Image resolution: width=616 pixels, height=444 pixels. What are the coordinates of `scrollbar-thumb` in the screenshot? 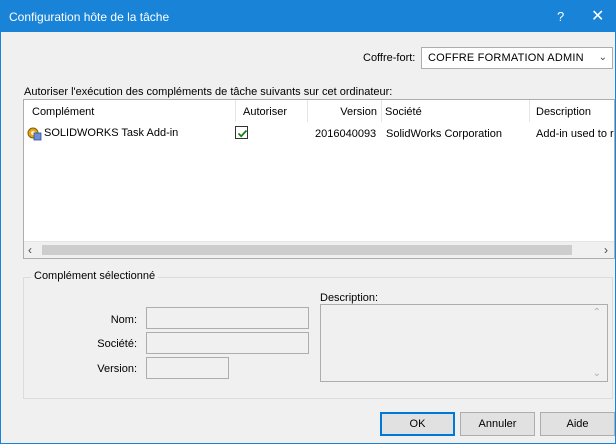 It's located at (307, 250).